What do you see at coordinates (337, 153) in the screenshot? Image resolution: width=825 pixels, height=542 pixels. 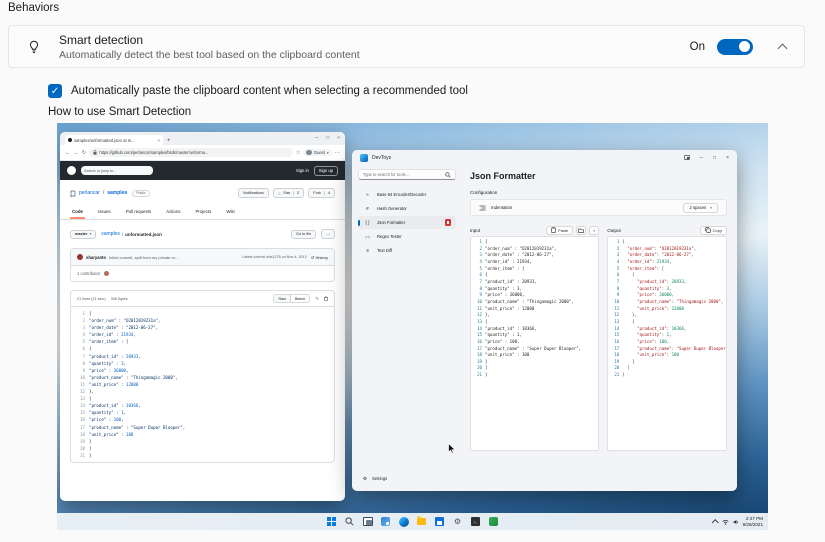 I see `browser-menu-icon: ⋯` at bounding box center [337, 153].